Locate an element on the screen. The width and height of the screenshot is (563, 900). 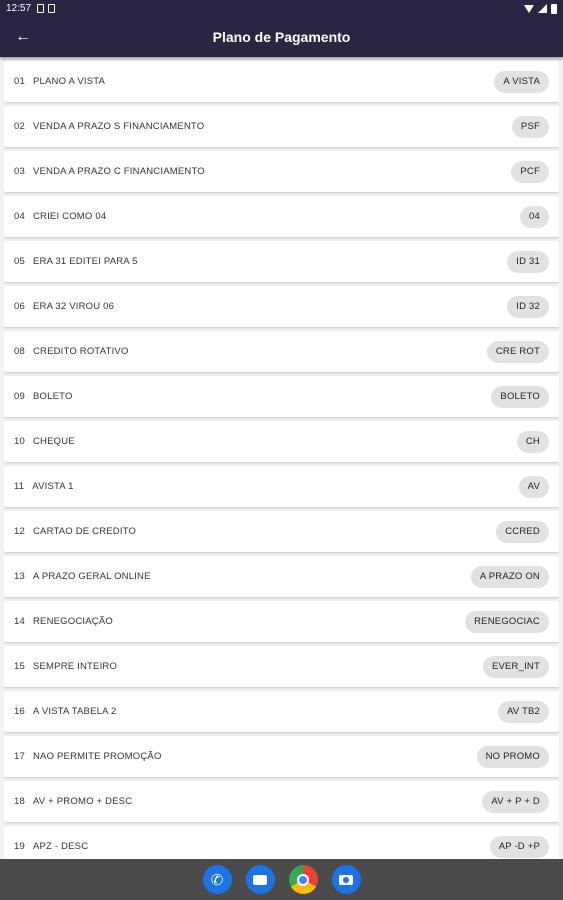
plan-code: 10 is located at coordinates (19, 441).